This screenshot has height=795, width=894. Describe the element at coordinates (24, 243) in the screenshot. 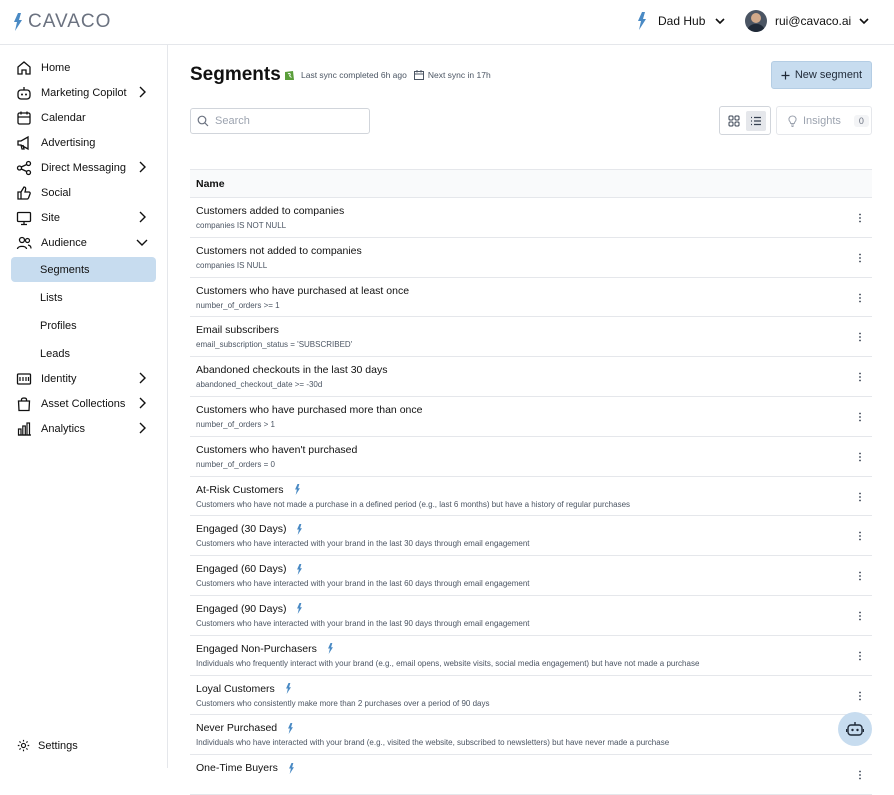

I see `users-icon` at that location.